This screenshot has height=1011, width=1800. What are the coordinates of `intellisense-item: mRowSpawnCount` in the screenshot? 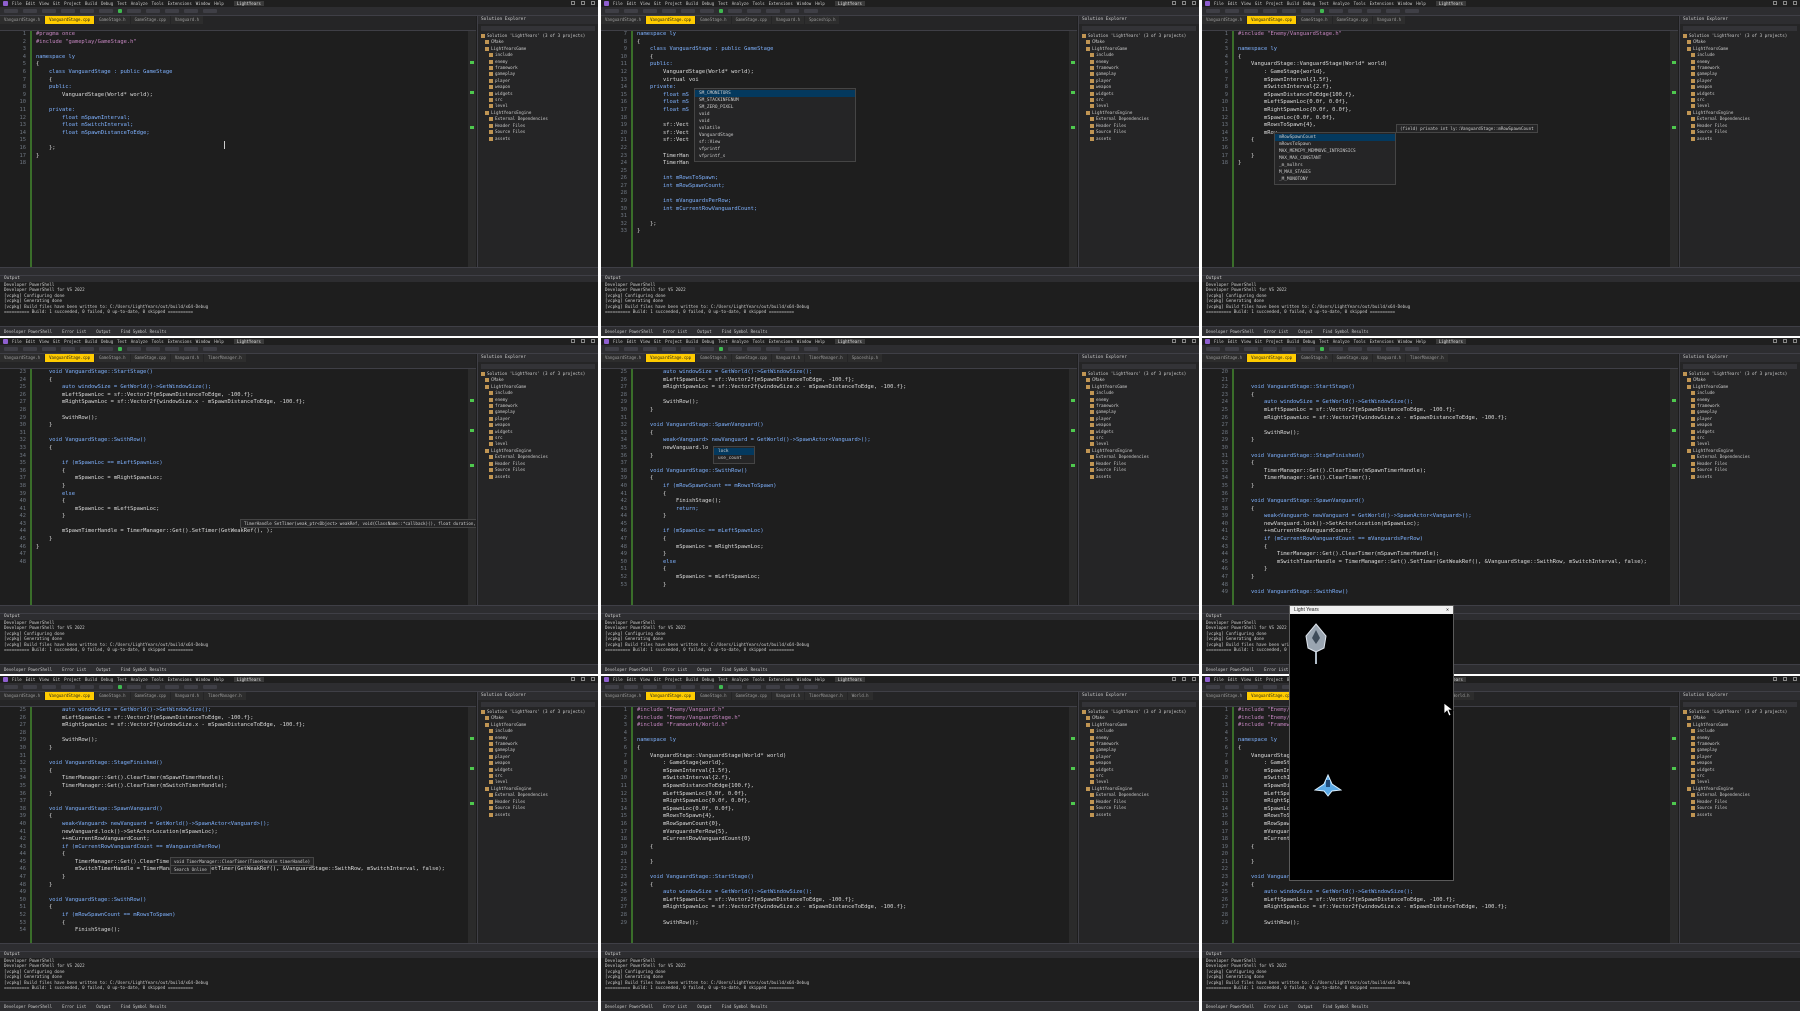 It's located at (1335, 137).